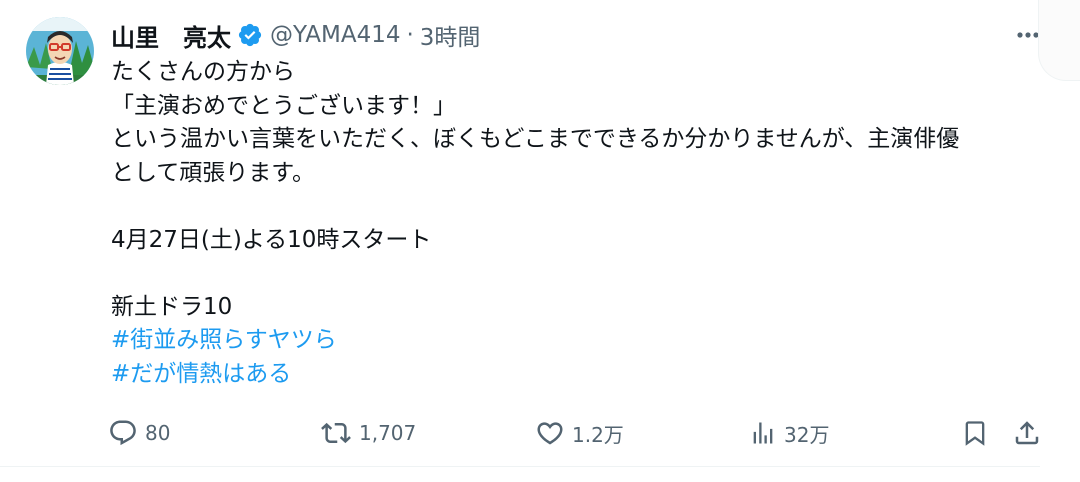 The height and width of the screenshot is (482, 1080). I want to click on tweet-line: として頑張ります。, so click(213, 172).